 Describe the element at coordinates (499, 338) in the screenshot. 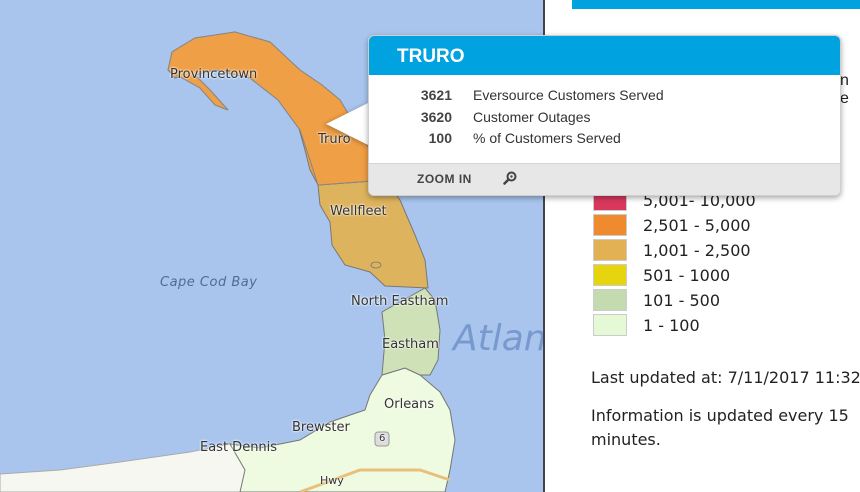

I see `ocean-label-atlantic: Atlan` at that location.